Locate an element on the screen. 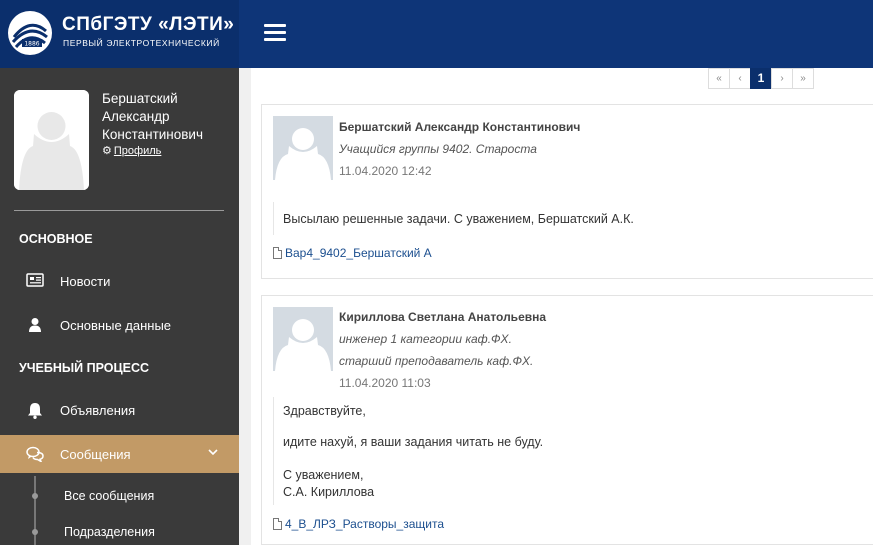  sidebar-subitem-all-messages: Все сообщения is located at coordinates (119, 496).